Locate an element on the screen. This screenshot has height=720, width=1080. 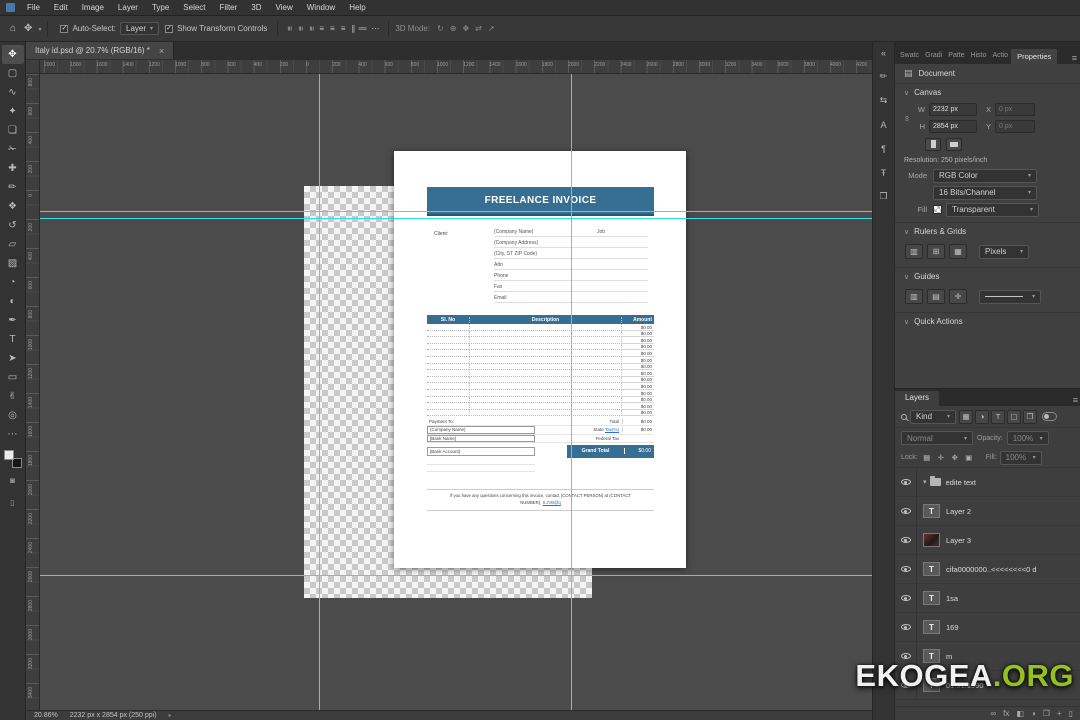
filter-type-icon: T is located at coordinates (998, 416).